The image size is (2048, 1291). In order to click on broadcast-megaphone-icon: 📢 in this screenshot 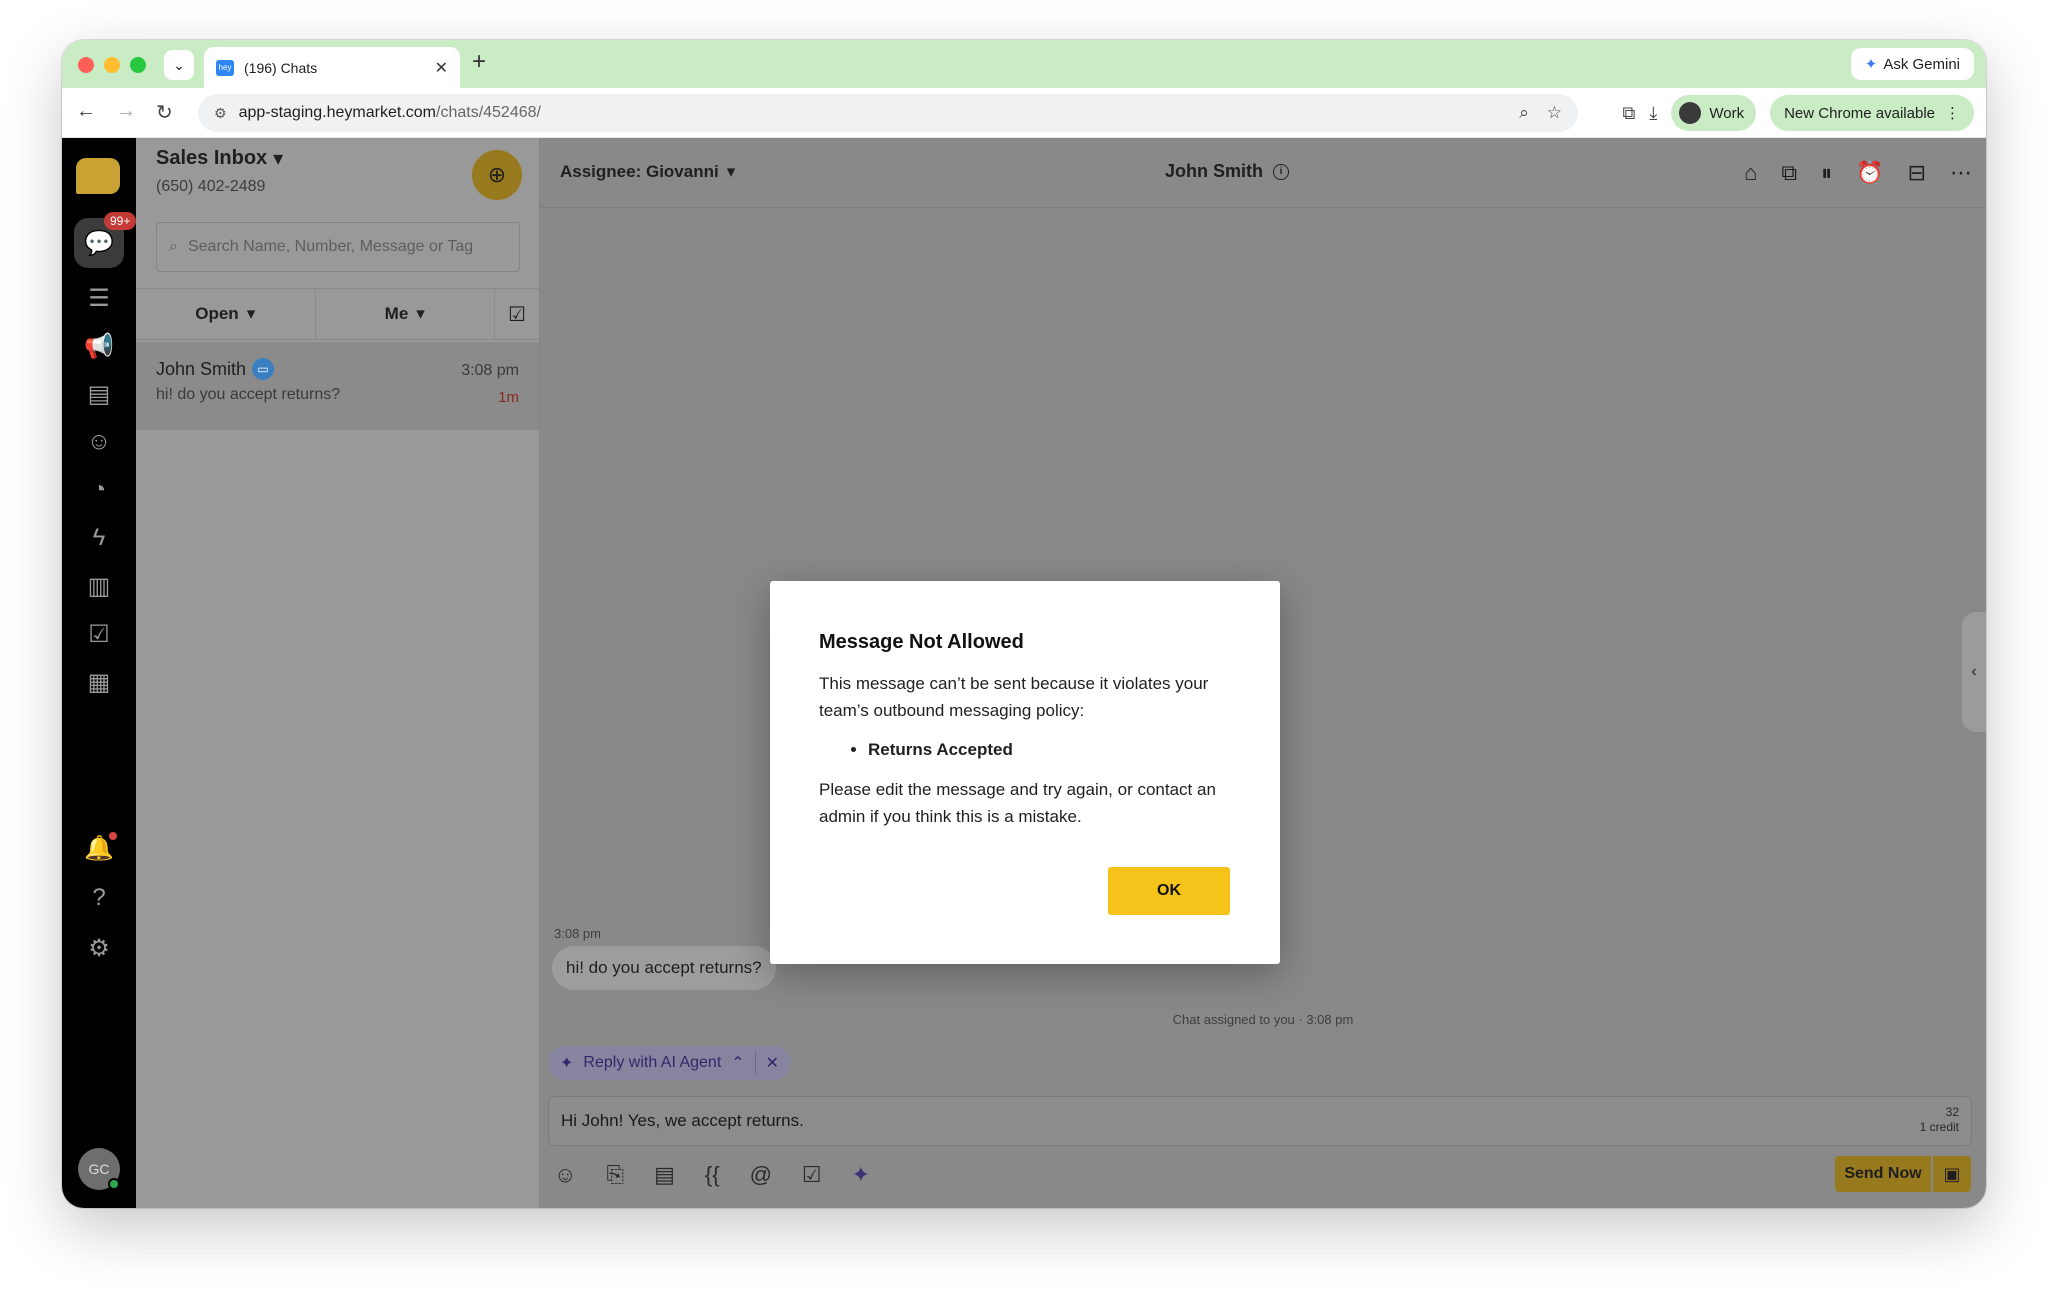, I will do `click(99, 346)`.